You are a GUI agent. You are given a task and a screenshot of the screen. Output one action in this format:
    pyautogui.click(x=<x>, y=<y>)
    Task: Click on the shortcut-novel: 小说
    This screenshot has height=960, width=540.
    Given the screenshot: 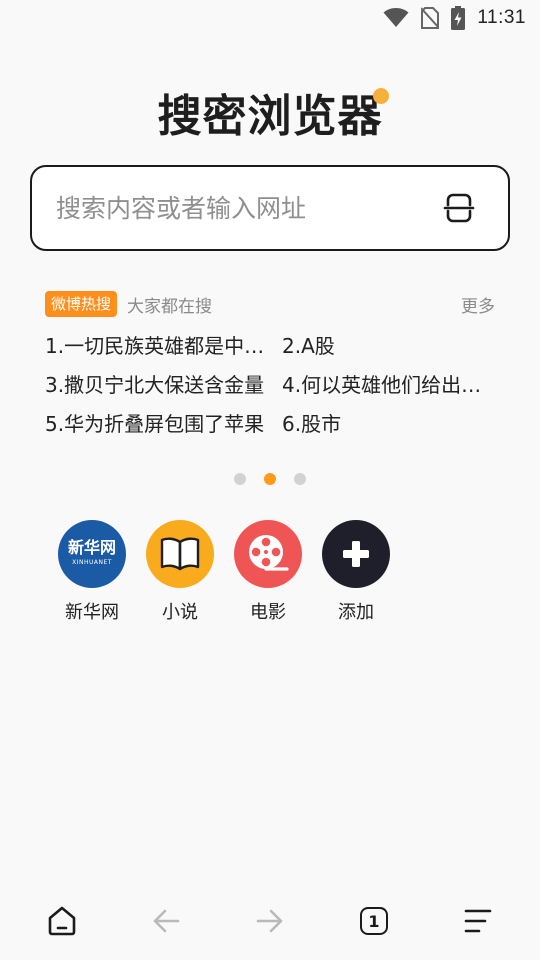 What is the action you would take?
    pyautogui.click(x=180, y=572)
    